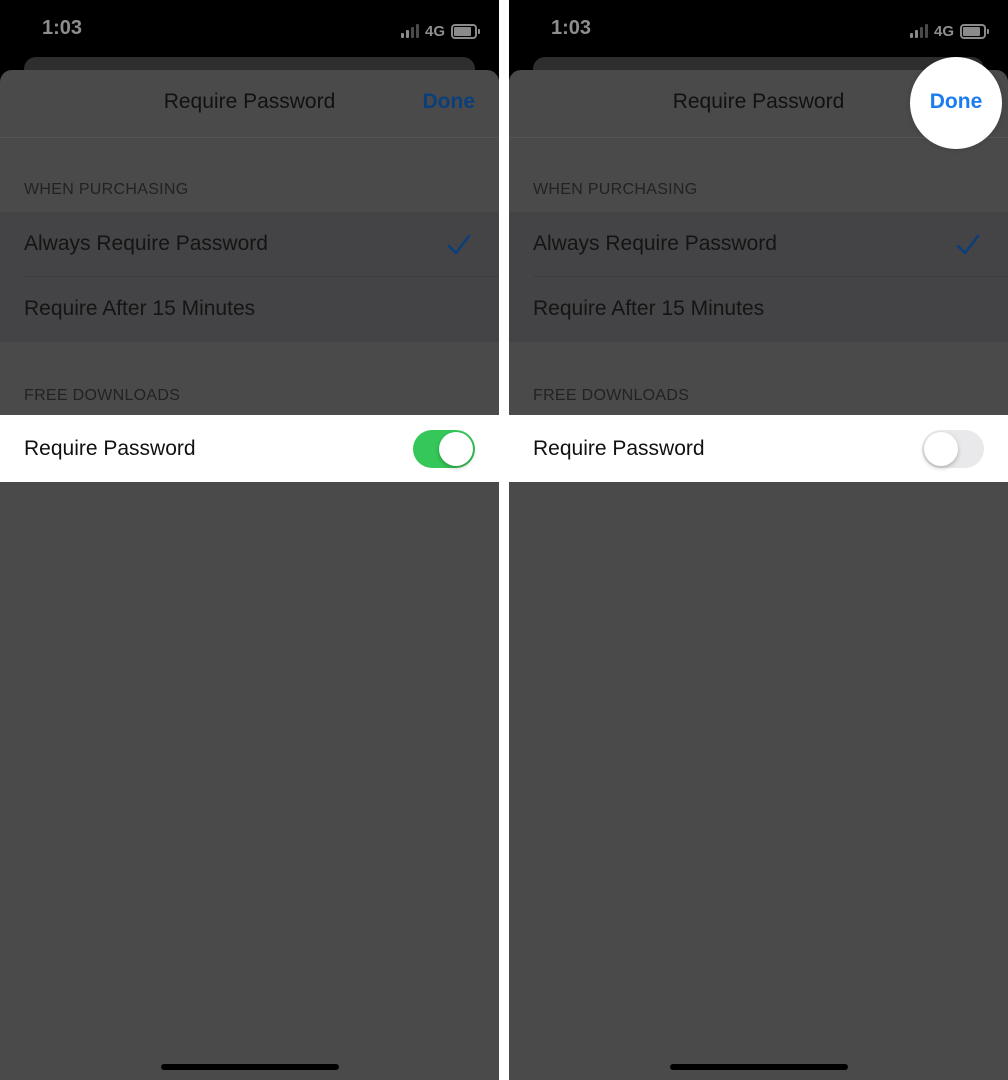 The height and width of the screenshot is (1080, 1008). What do you see at coordinates (249, 104) in the screenshot?
I see `nav-bar: Require Password Done` at bounding box center [249, 104].